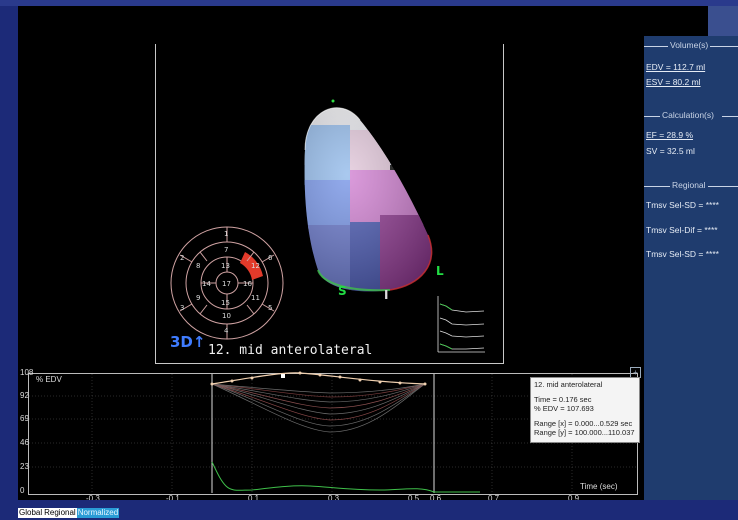 The height and width of the screenshot is (520, 738). Describe the element at coordinates (584, 432) in the screenshot. I see `tooltip-range-y: Range [y] = 100.000...110.037` at that location.